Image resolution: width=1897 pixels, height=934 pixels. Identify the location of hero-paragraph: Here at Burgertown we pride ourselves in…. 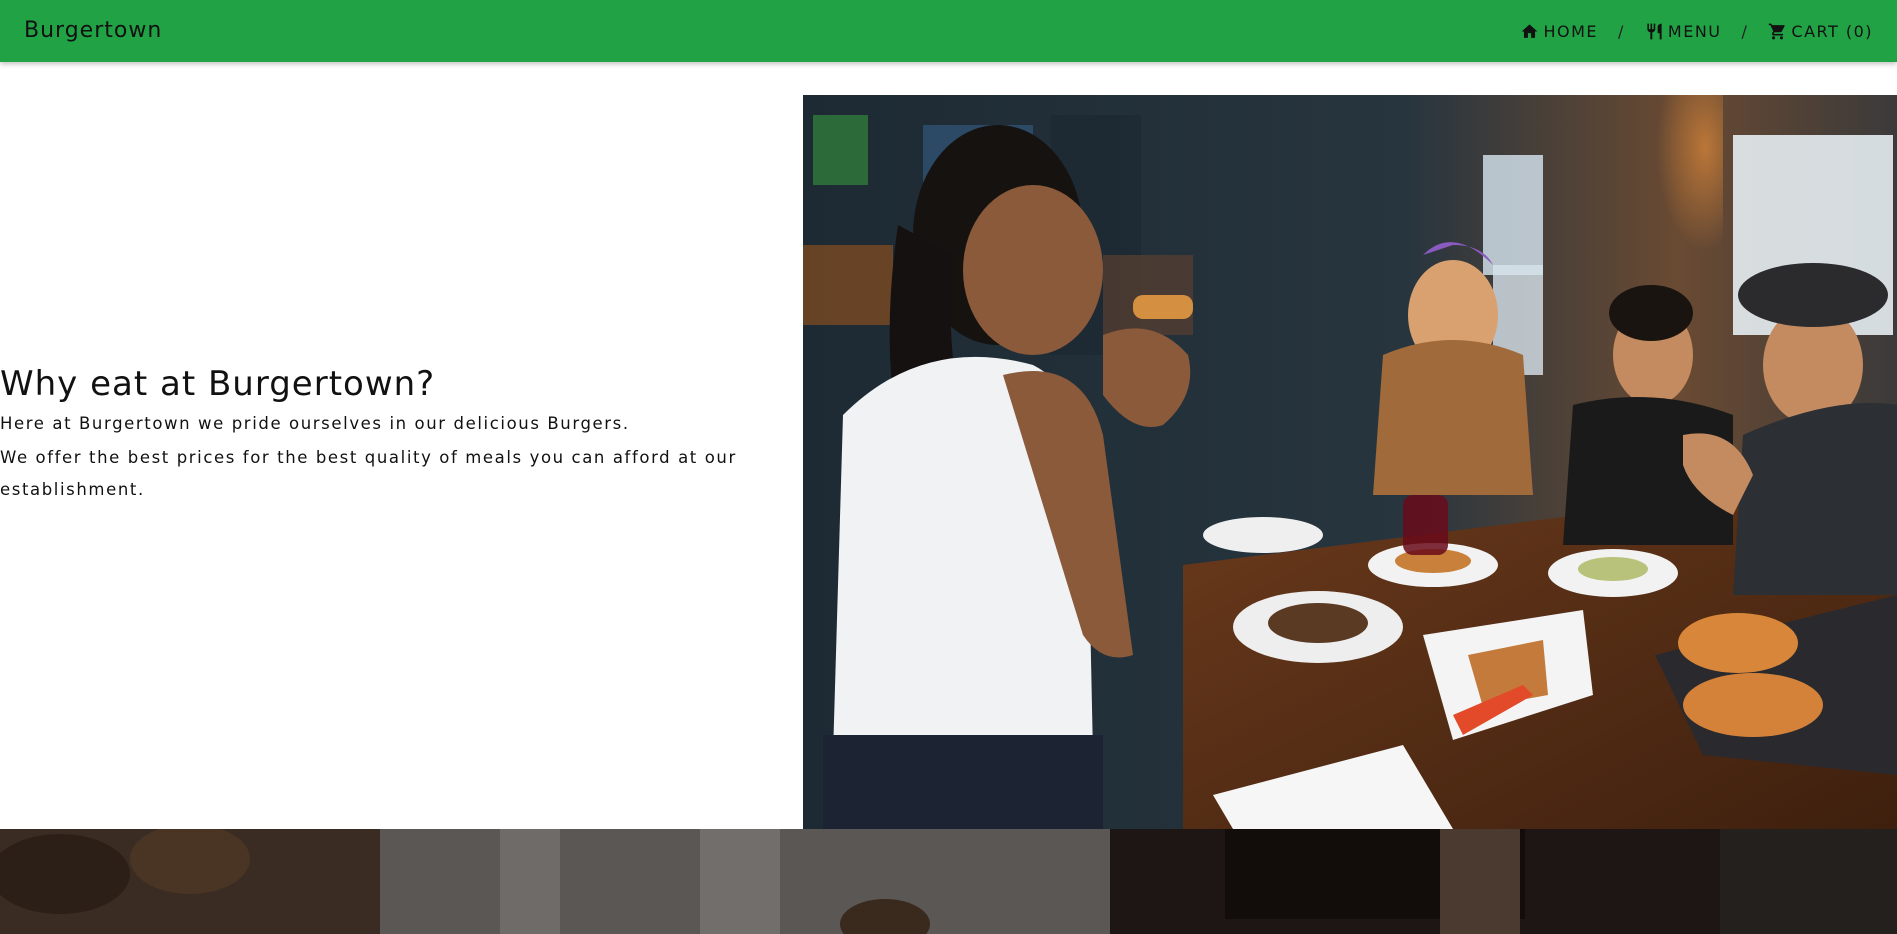
(315, 423).